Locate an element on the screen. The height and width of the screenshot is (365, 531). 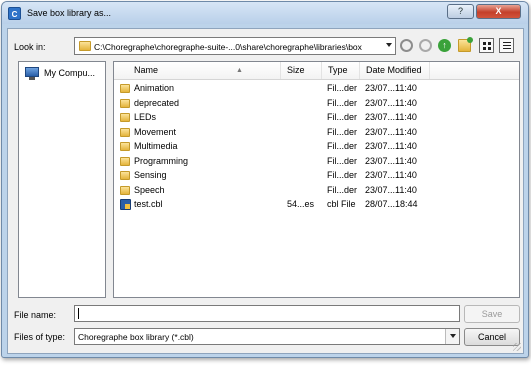
file-row: Animation Fil...der 23/07...11:40 is located at coordinates (316, 89).